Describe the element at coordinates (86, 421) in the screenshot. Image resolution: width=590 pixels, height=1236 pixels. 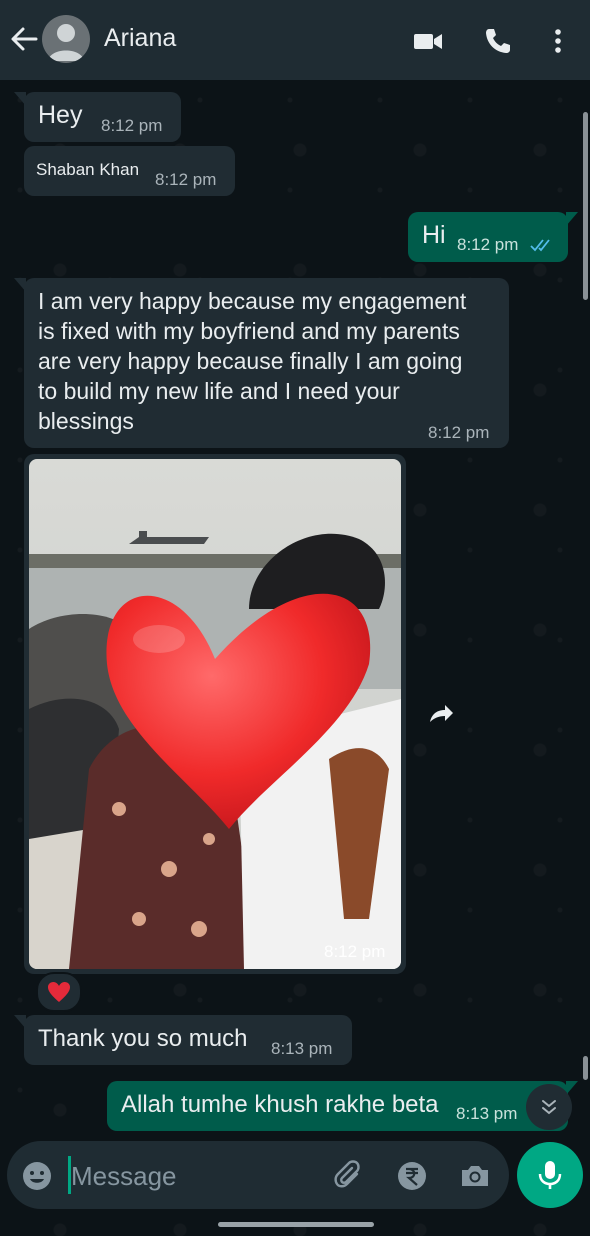
I see `message-text-line: blessings` at that location.